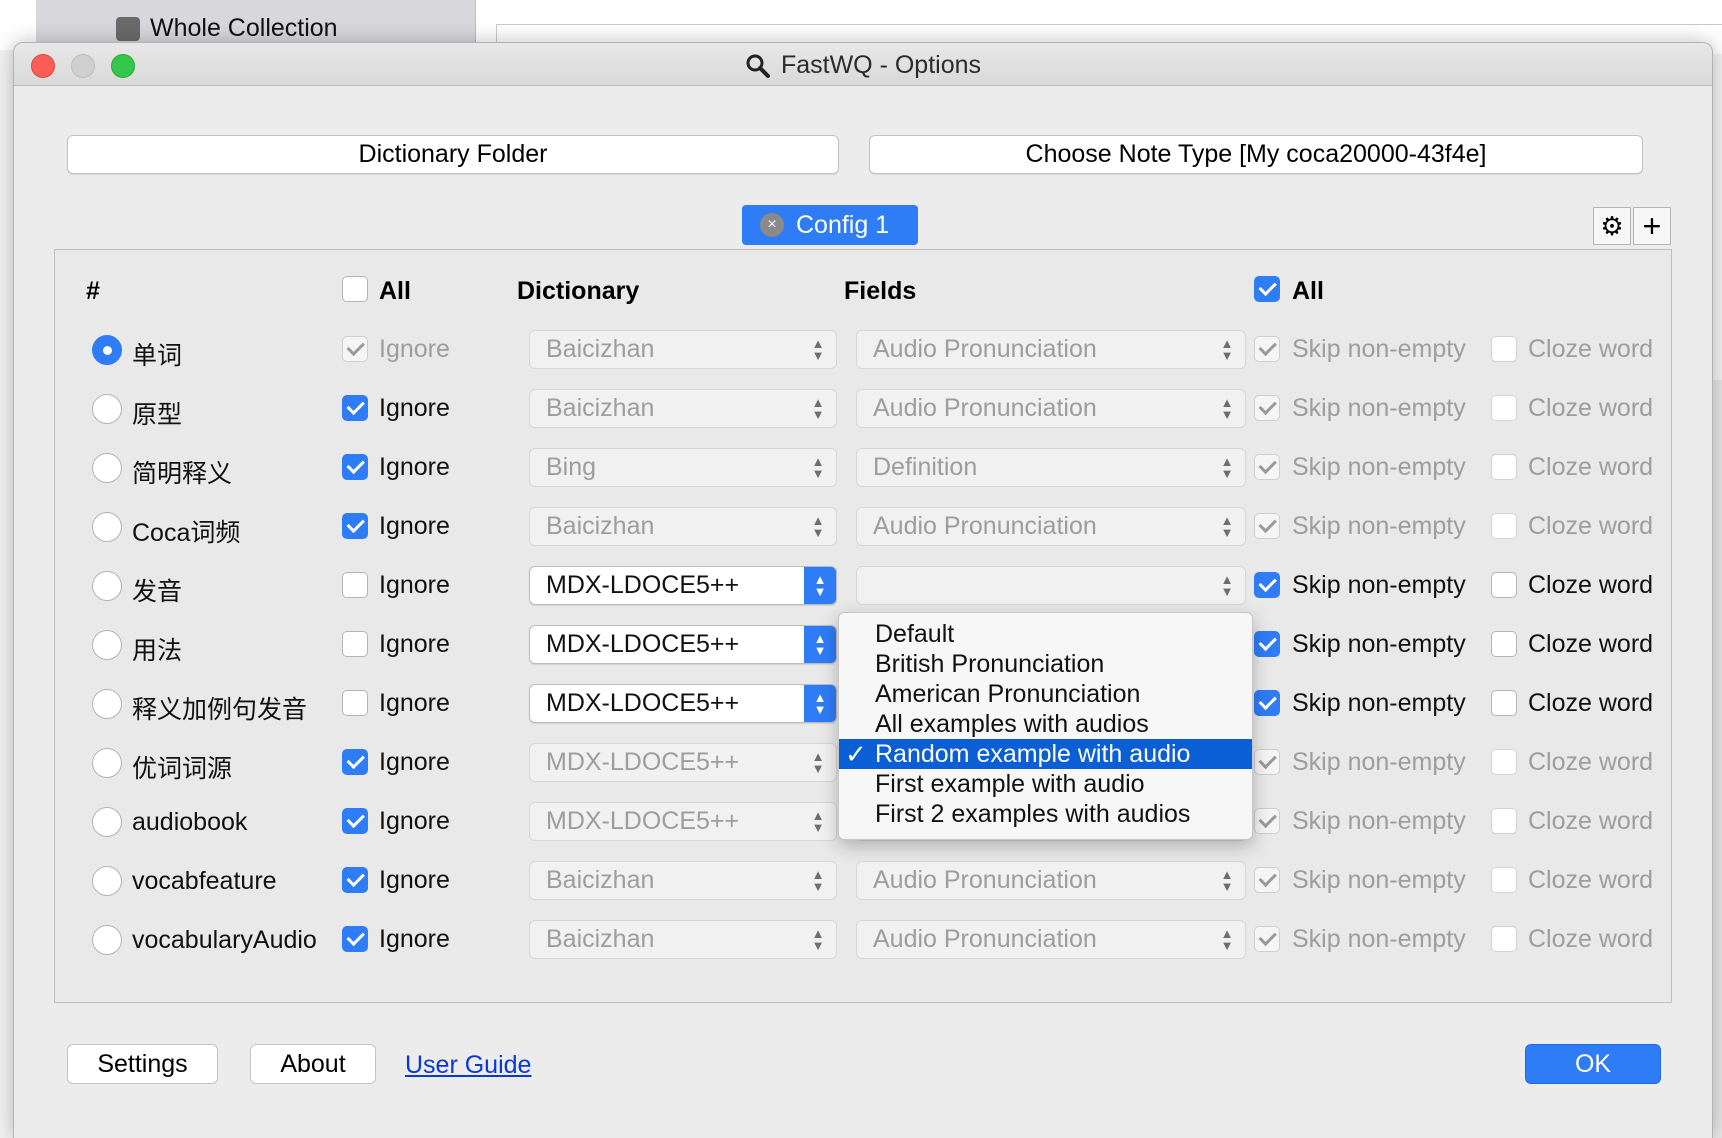 The height and width of the screenshot is (1138, 1722). I want to click on ok-button: OK, so click(1593, 1064).